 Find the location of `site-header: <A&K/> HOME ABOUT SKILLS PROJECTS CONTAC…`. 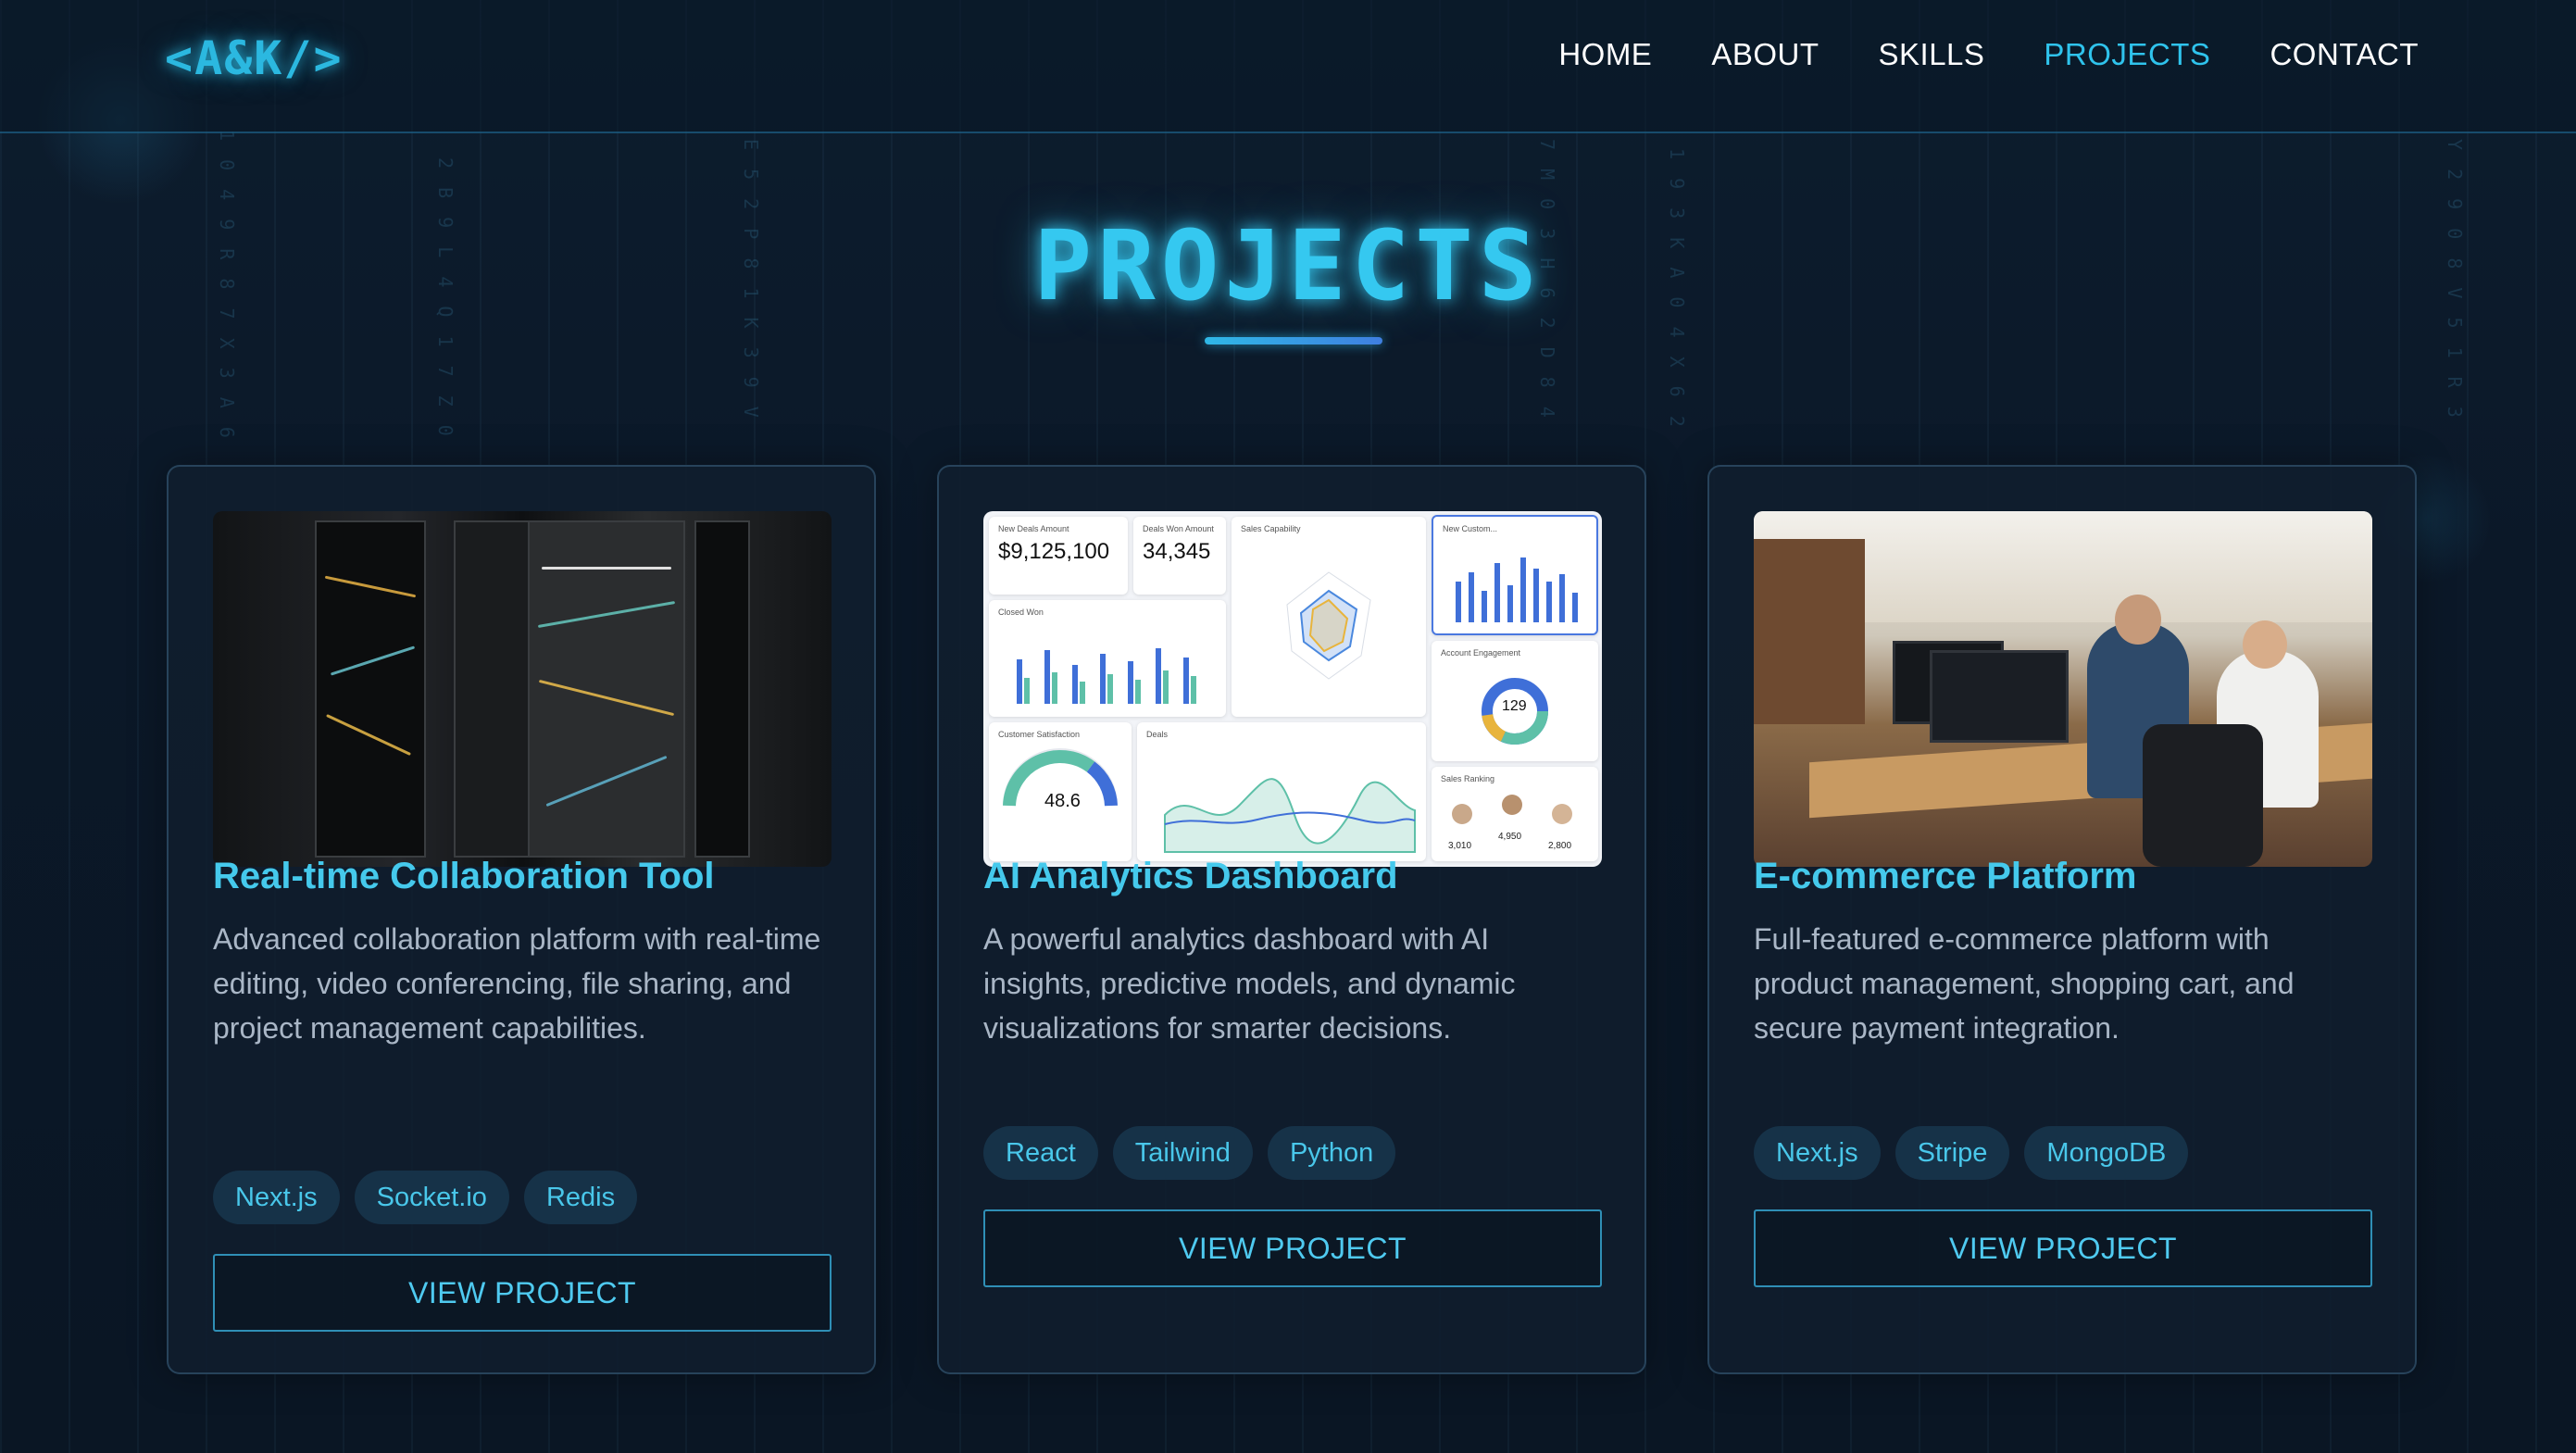

site-header: <A&K/> HOME ABOUT SKILLS PROJECTS CONTAC… is located at coordinates (1288, 66).